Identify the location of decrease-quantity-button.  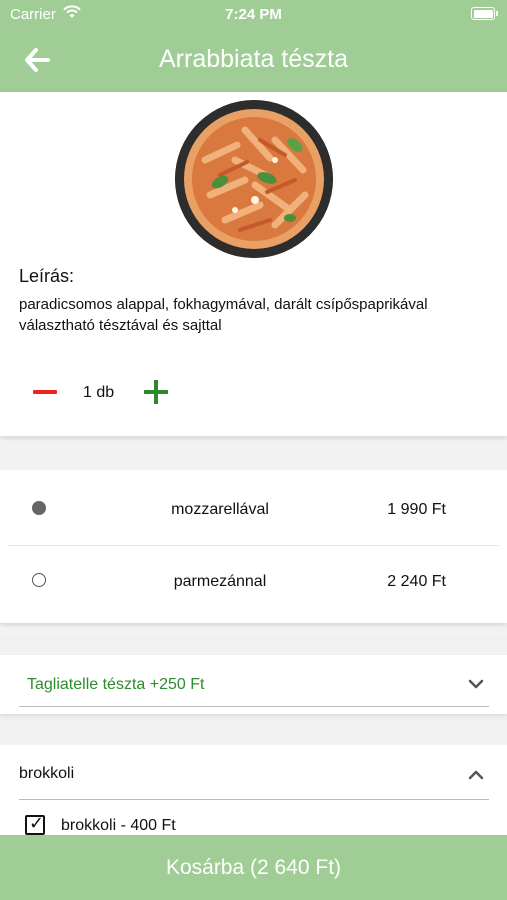
(45, 392).